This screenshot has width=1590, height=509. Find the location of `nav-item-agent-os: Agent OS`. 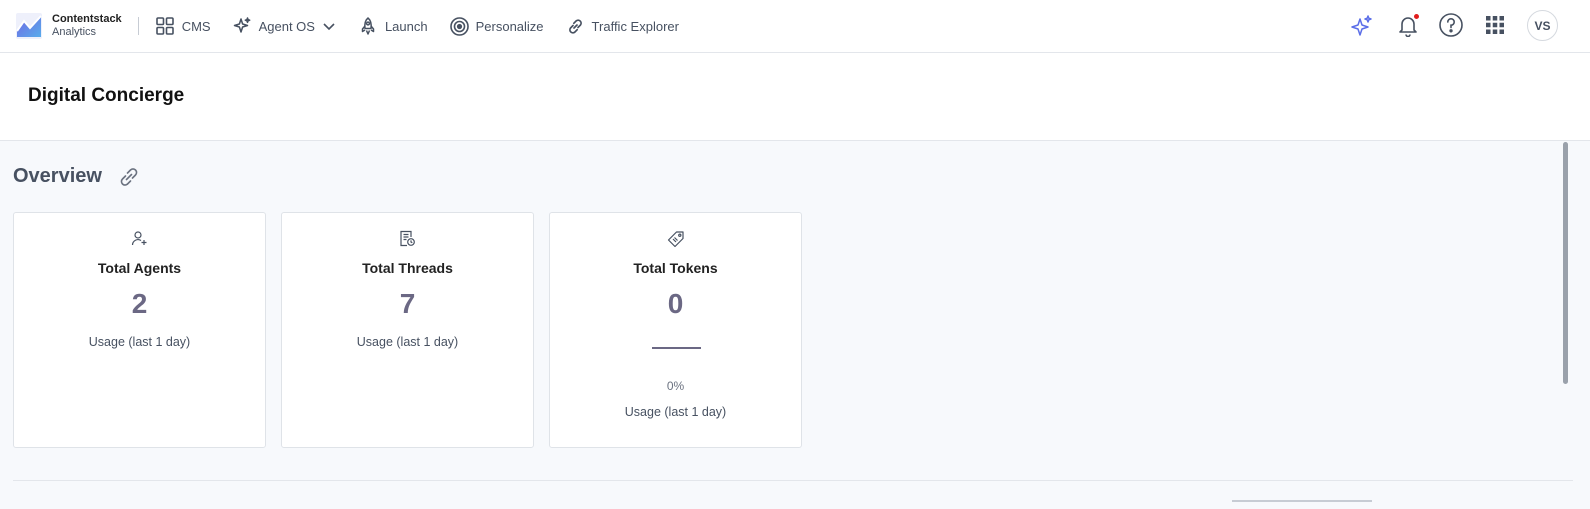

nav-item-agent-os: Agent OS is located at coordinates (284, 26).